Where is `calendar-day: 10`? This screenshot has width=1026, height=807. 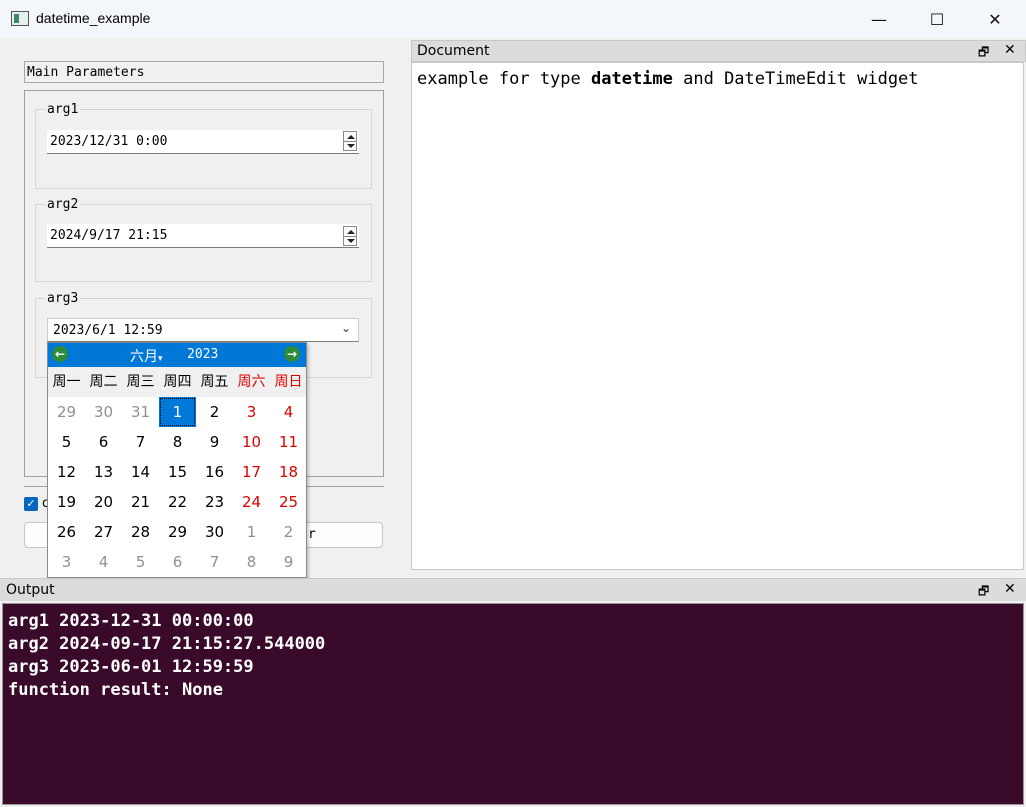 calendar-day: 10 is located at coordinates (251, 442).